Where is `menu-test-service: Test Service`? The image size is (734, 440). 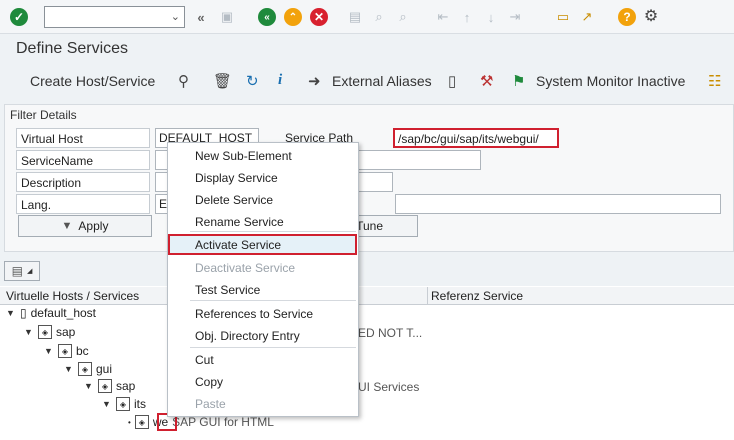 menu-test-service: Test Service is located at coordinates (227, 290).